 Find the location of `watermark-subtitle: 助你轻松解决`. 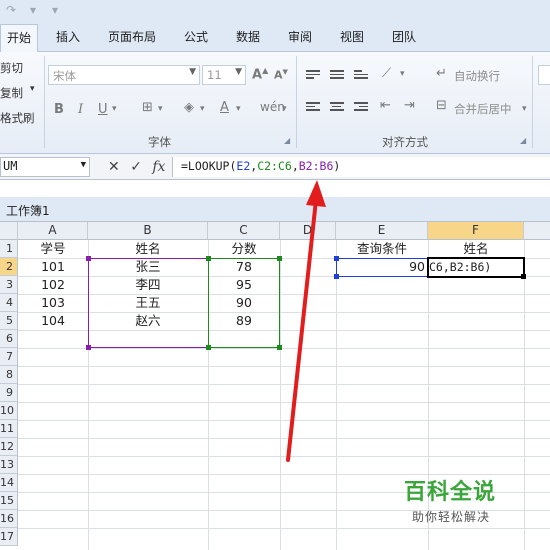

watermark-subtitle: 助你轻松解决 is located at coordinates (451, 517).